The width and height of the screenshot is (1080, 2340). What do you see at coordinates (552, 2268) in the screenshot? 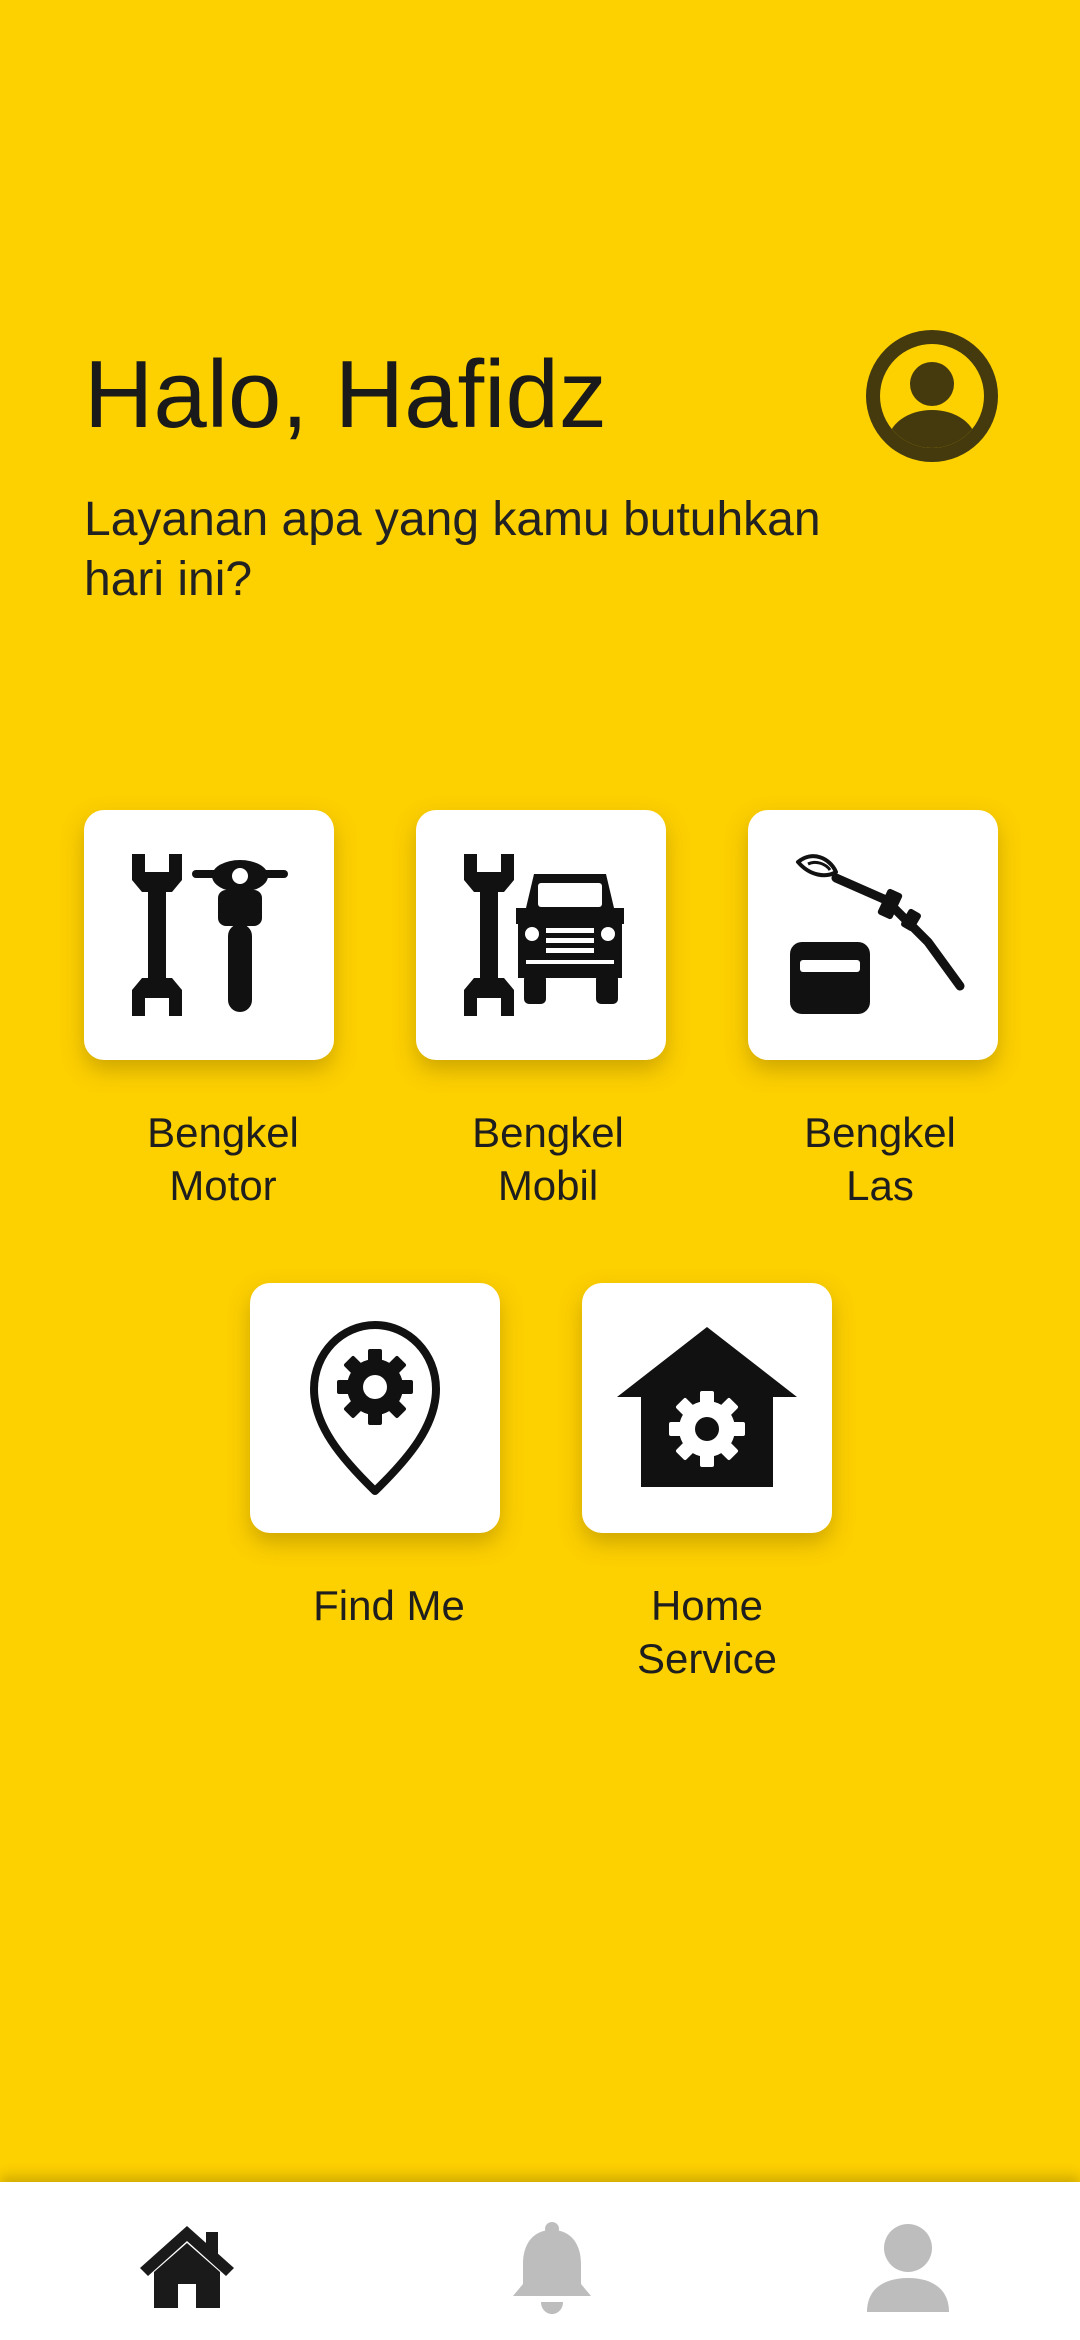
I see `bell-icon` at bounding box center [552, 2268].